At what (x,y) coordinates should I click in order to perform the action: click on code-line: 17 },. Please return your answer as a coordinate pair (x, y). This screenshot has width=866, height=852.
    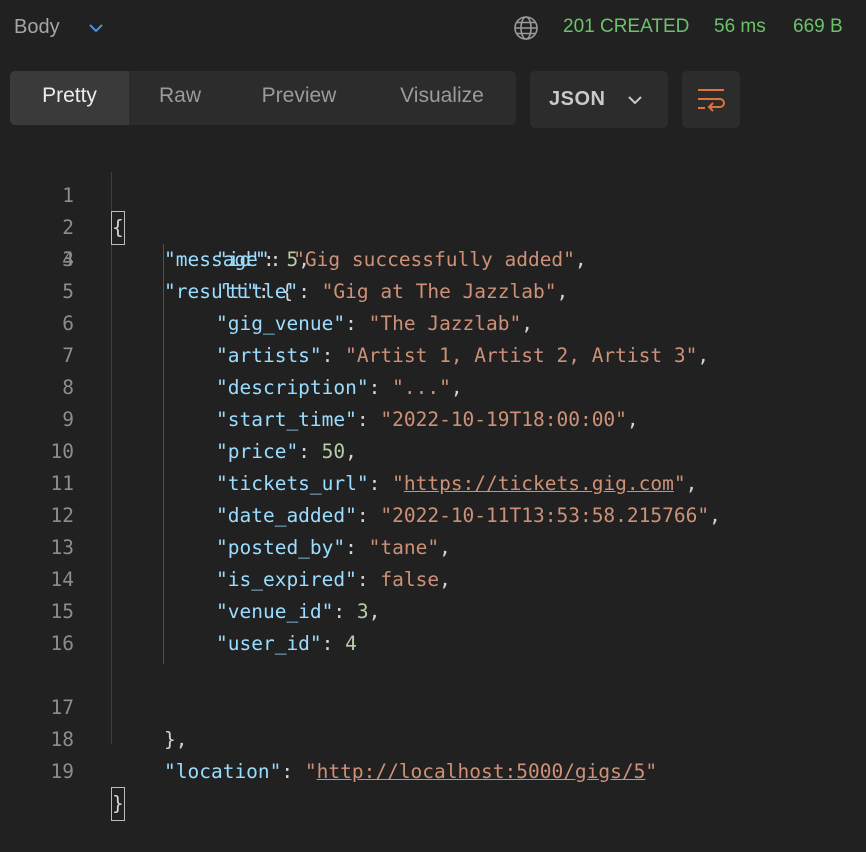
    Looking at the image, I should click on (433, 705).